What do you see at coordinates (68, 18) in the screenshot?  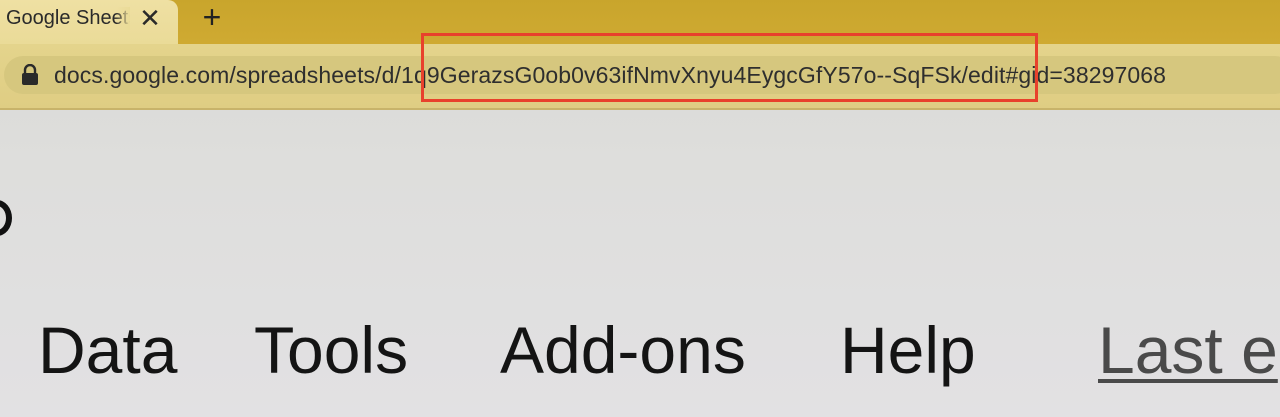 I see `tab-title: Google Sheets` at bounding box center [68, 18].